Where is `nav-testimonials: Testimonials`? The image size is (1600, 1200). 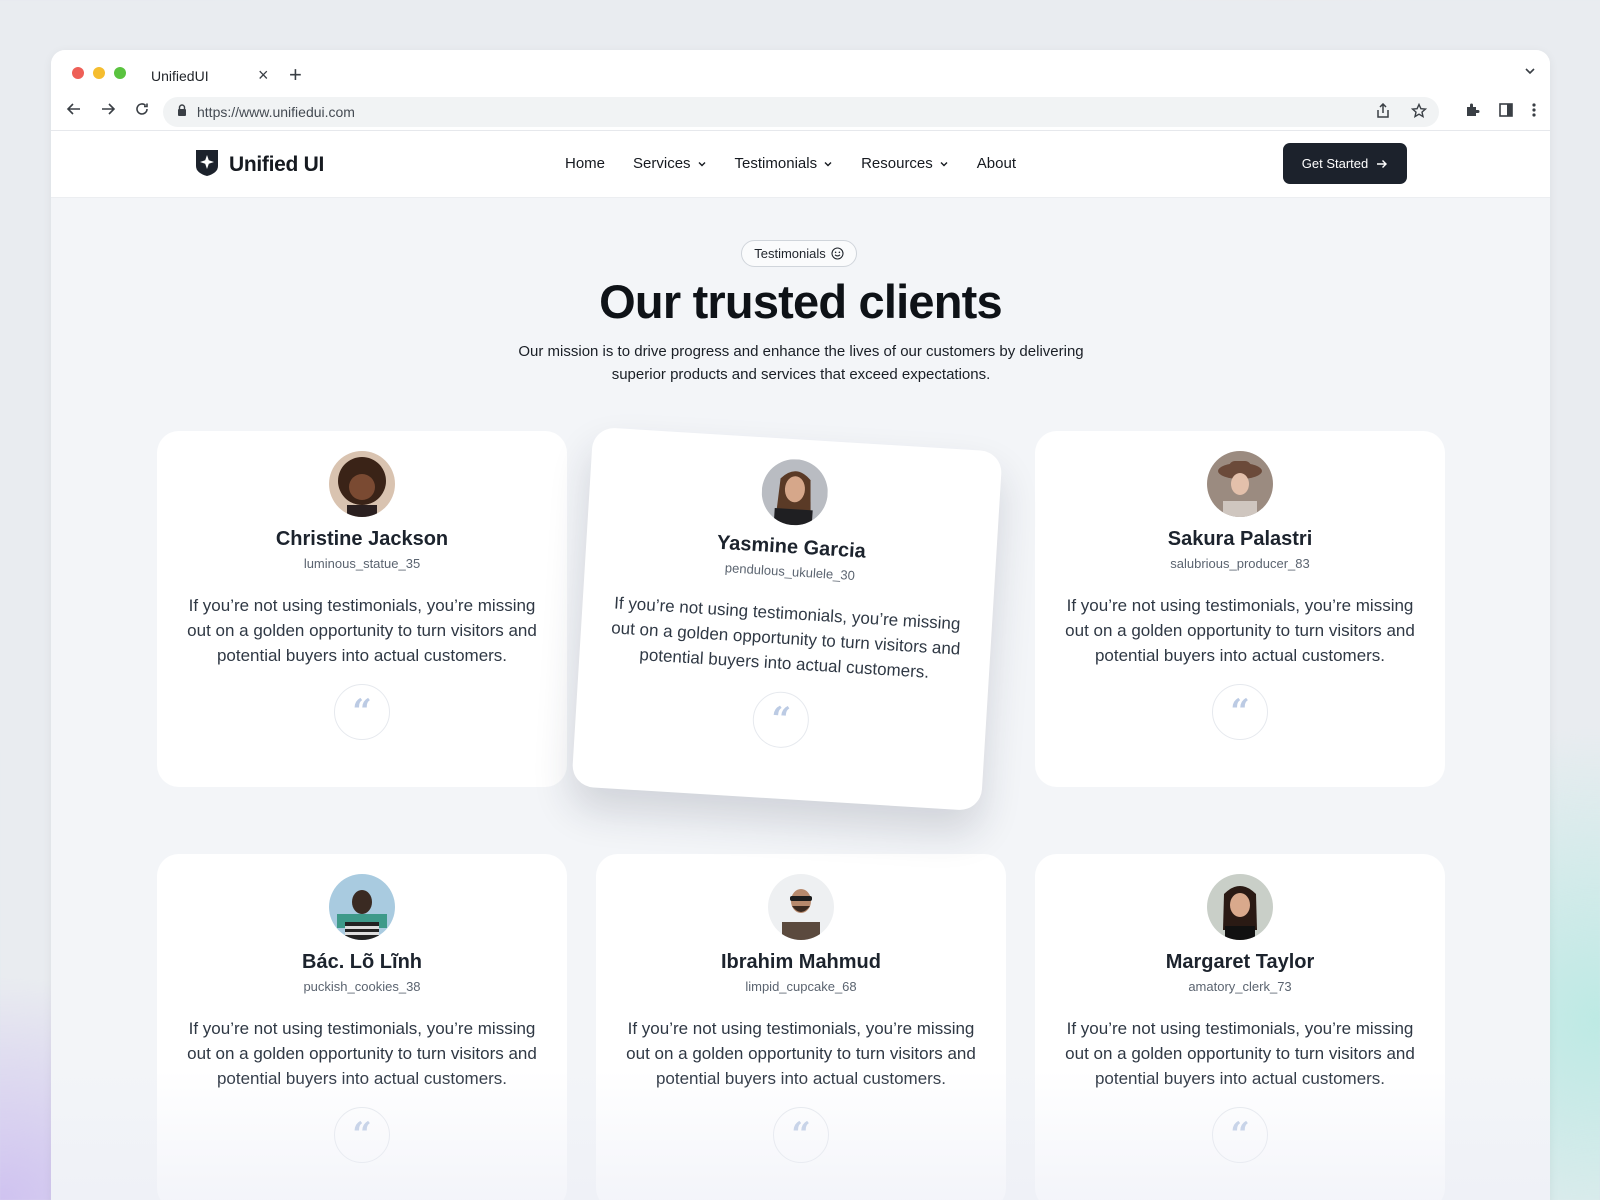
nav-testimonials: Testimonials is located at coordinates (784, 163).